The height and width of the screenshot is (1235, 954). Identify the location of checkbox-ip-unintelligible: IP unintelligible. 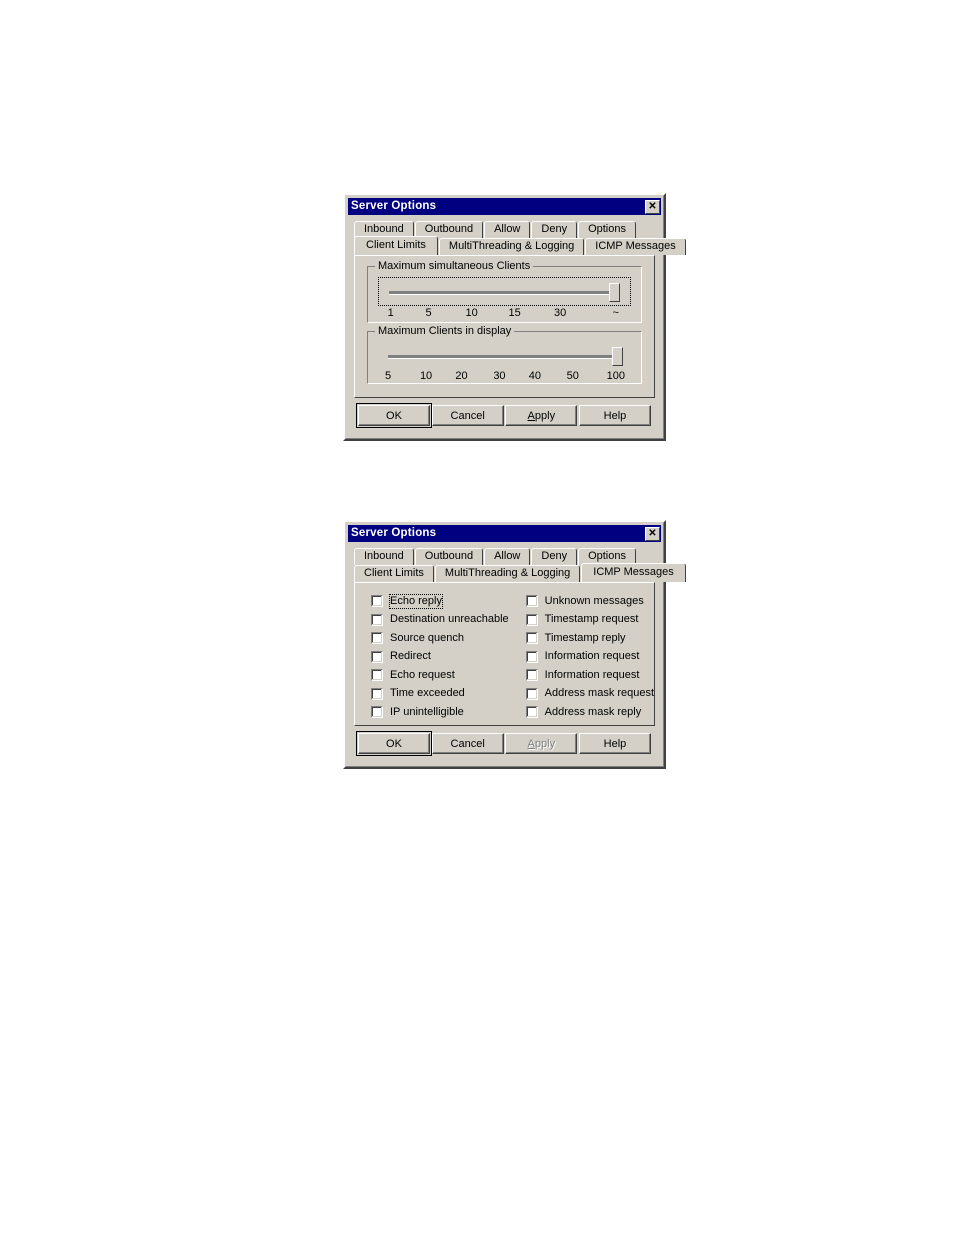
(440, 712).